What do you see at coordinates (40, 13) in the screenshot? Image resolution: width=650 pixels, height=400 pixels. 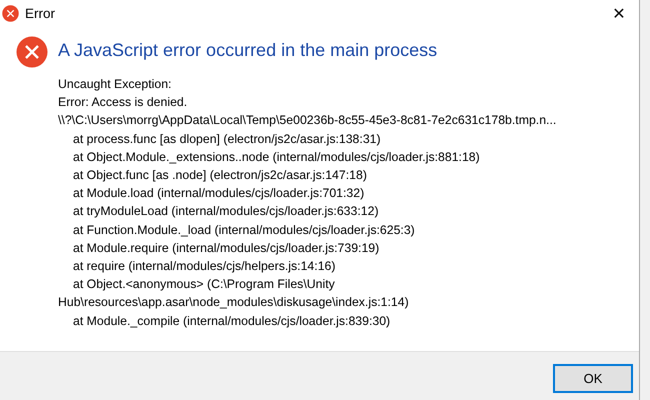 I see `window-title: Error` at bounding box center [40, 13].